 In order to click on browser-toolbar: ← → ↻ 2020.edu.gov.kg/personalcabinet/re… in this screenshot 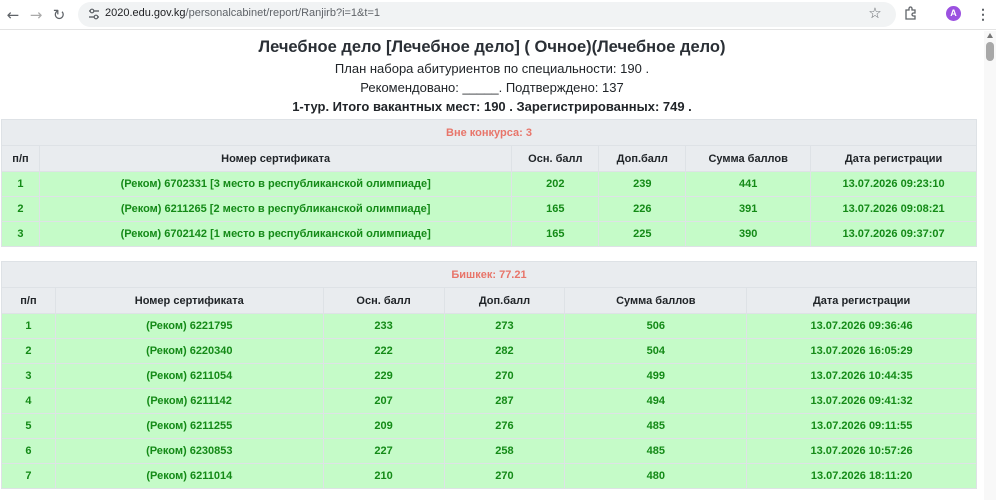, I will do `click(498, 15)`.